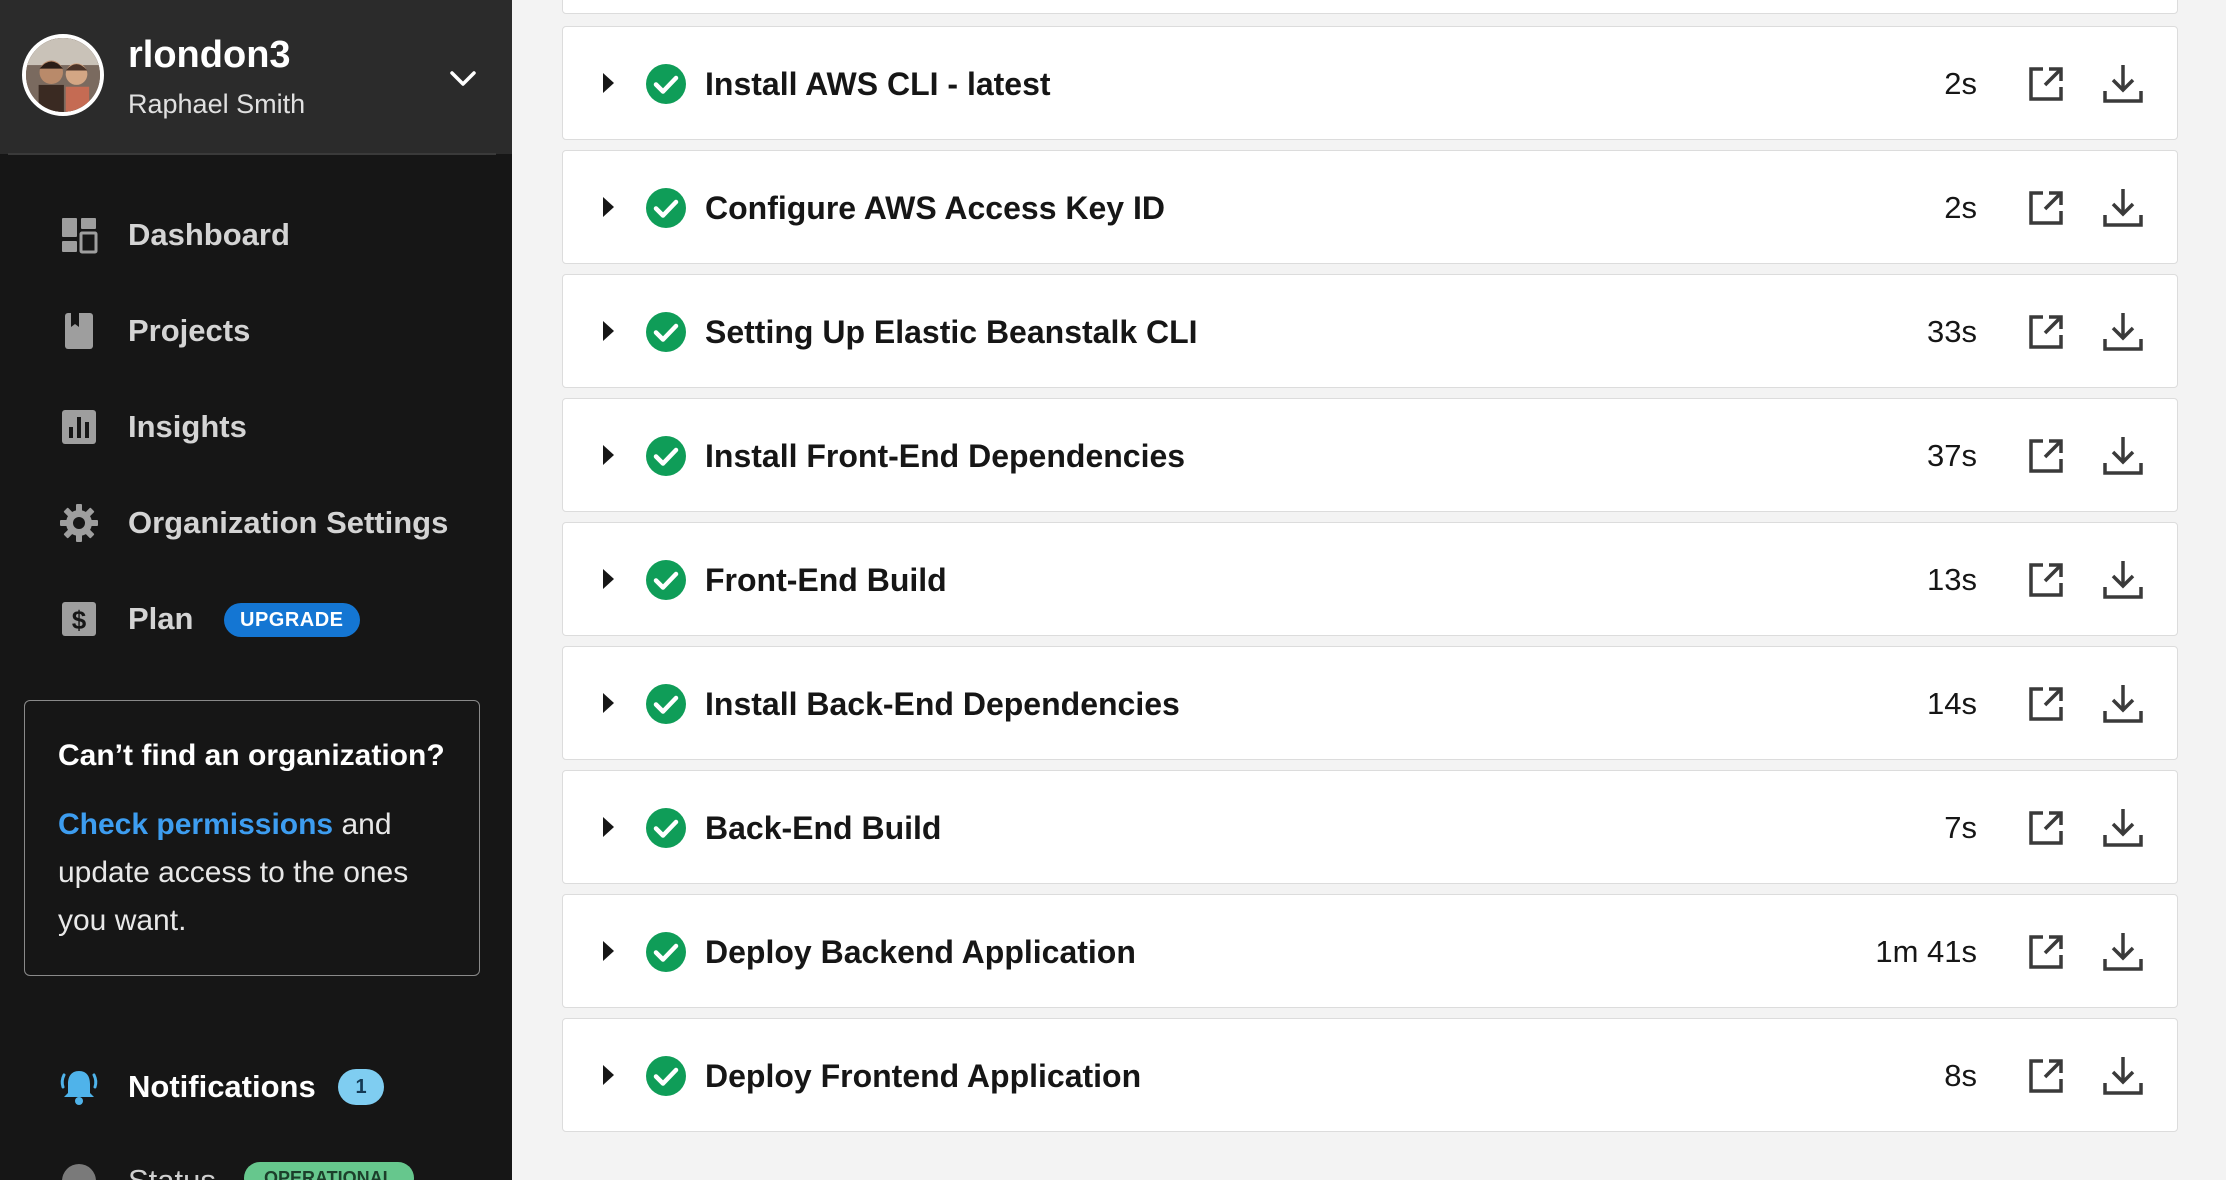 The height and width of the screenshot is (1180, 2226). Describe the element at coordinates (79, 427) in the screenshot. I see `bar-chart-icon` at that location.